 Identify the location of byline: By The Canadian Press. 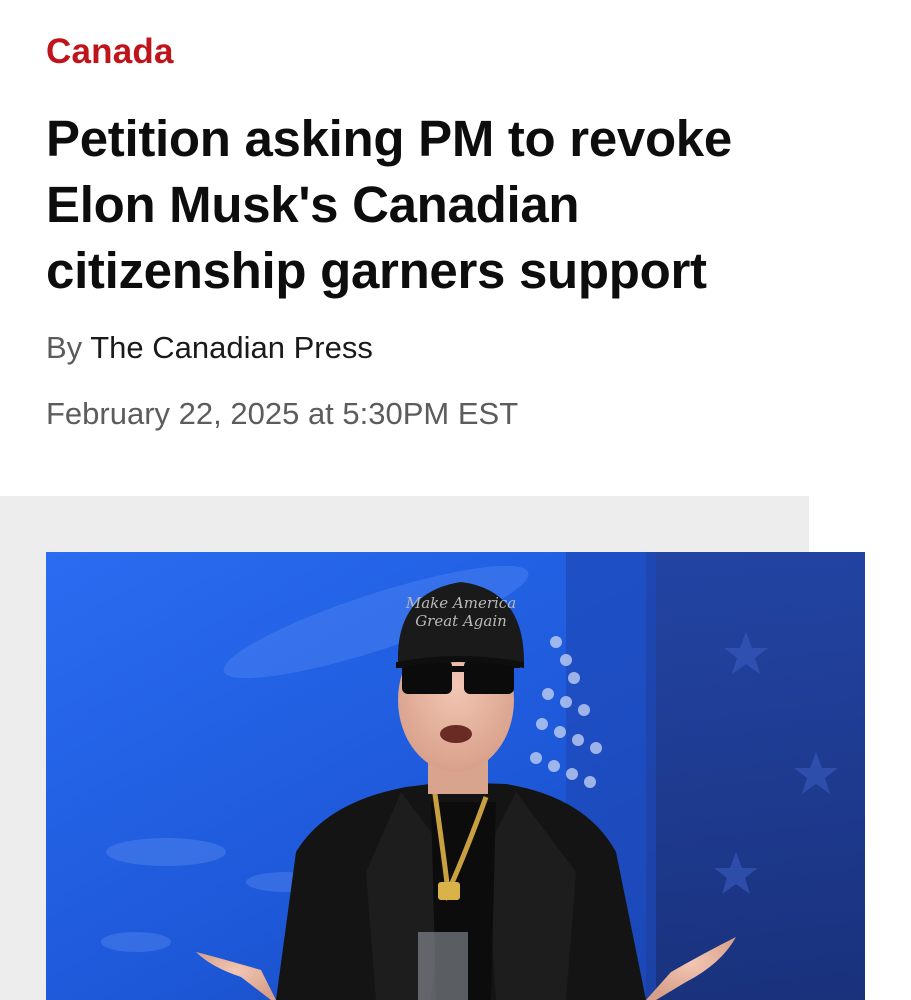
(209, 348).